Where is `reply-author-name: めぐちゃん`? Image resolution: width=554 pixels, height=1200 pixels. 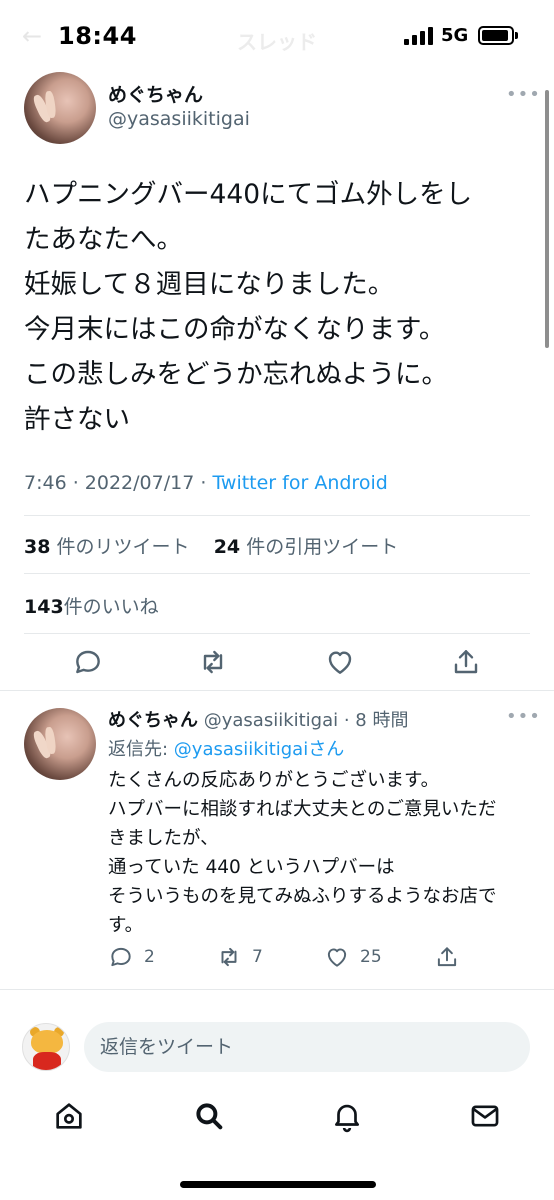
reply-author-name: めぐちゃん is located at coordinates (153, 720).